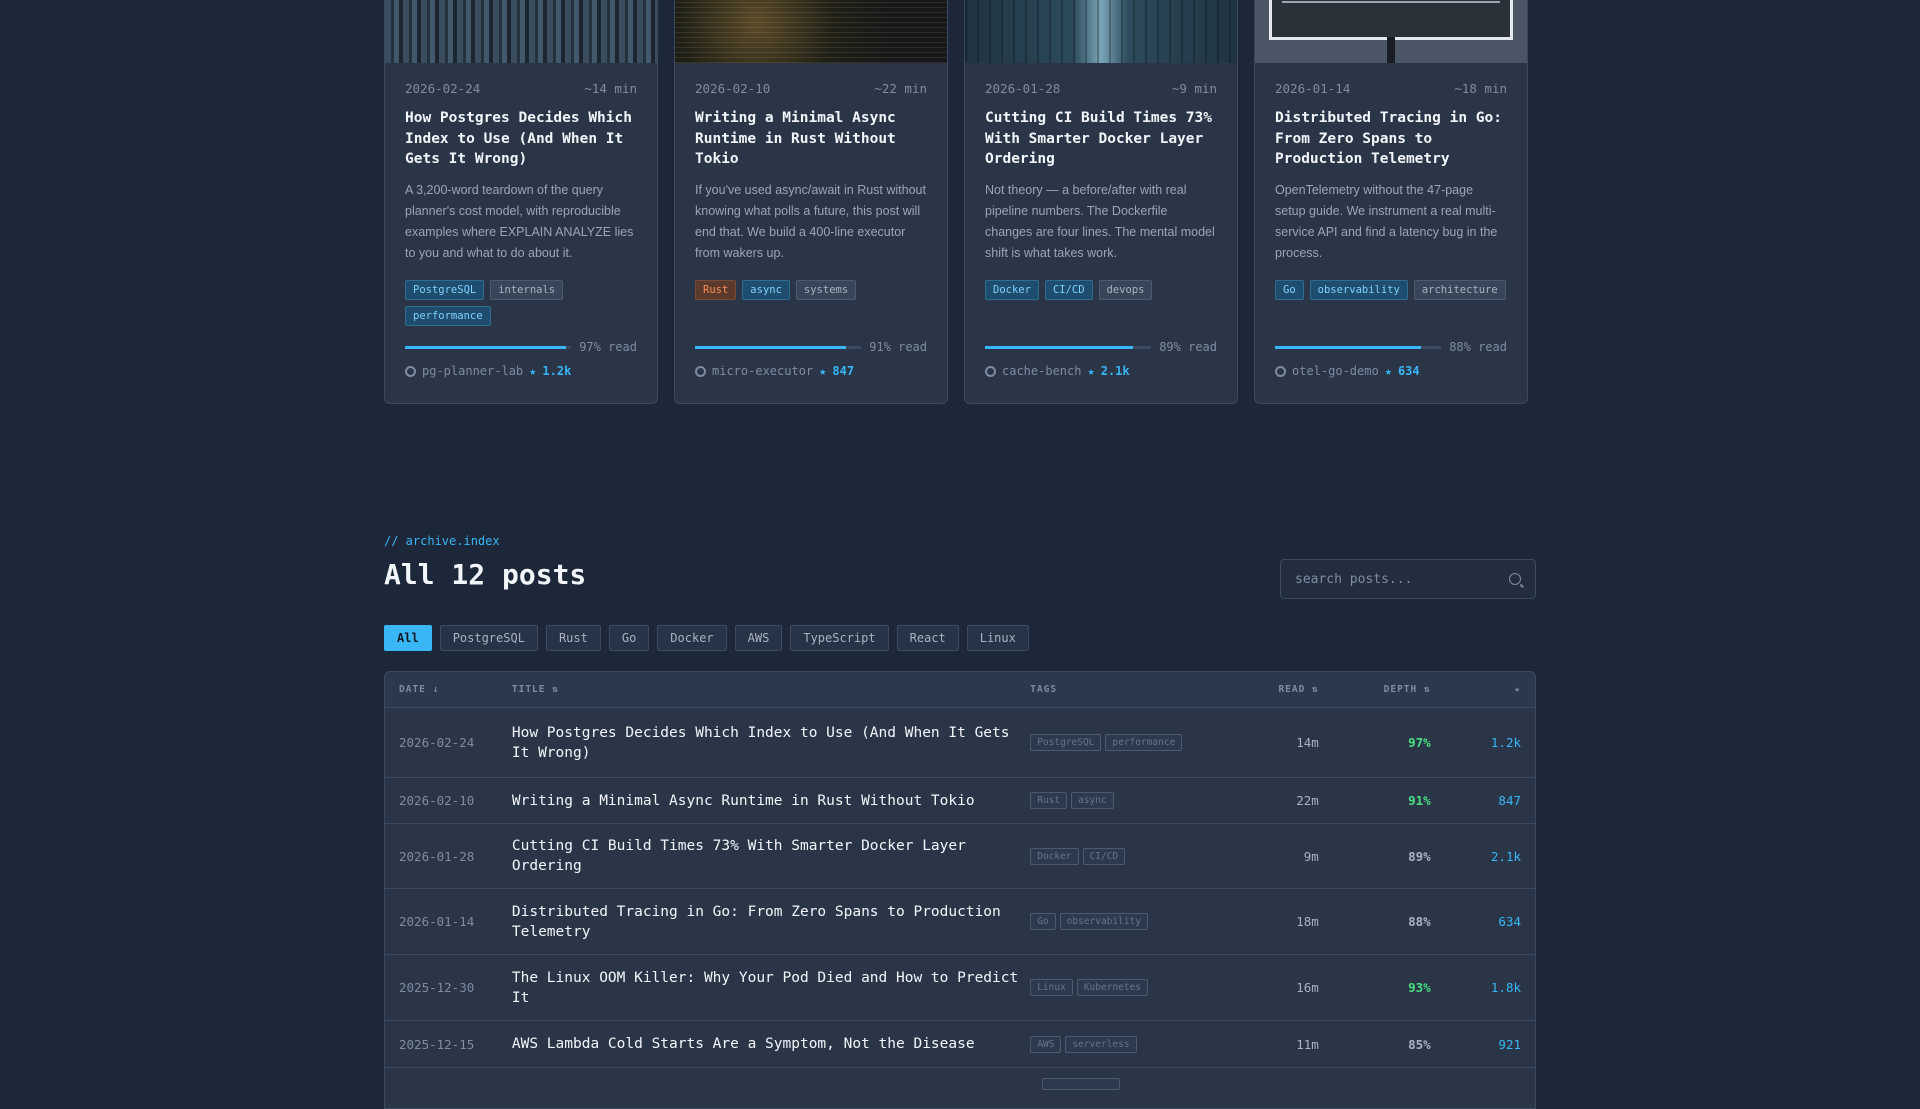  Describe the element at coordinates (1101, 1044) in the screenshot. I see `tag: serverless` at that location.